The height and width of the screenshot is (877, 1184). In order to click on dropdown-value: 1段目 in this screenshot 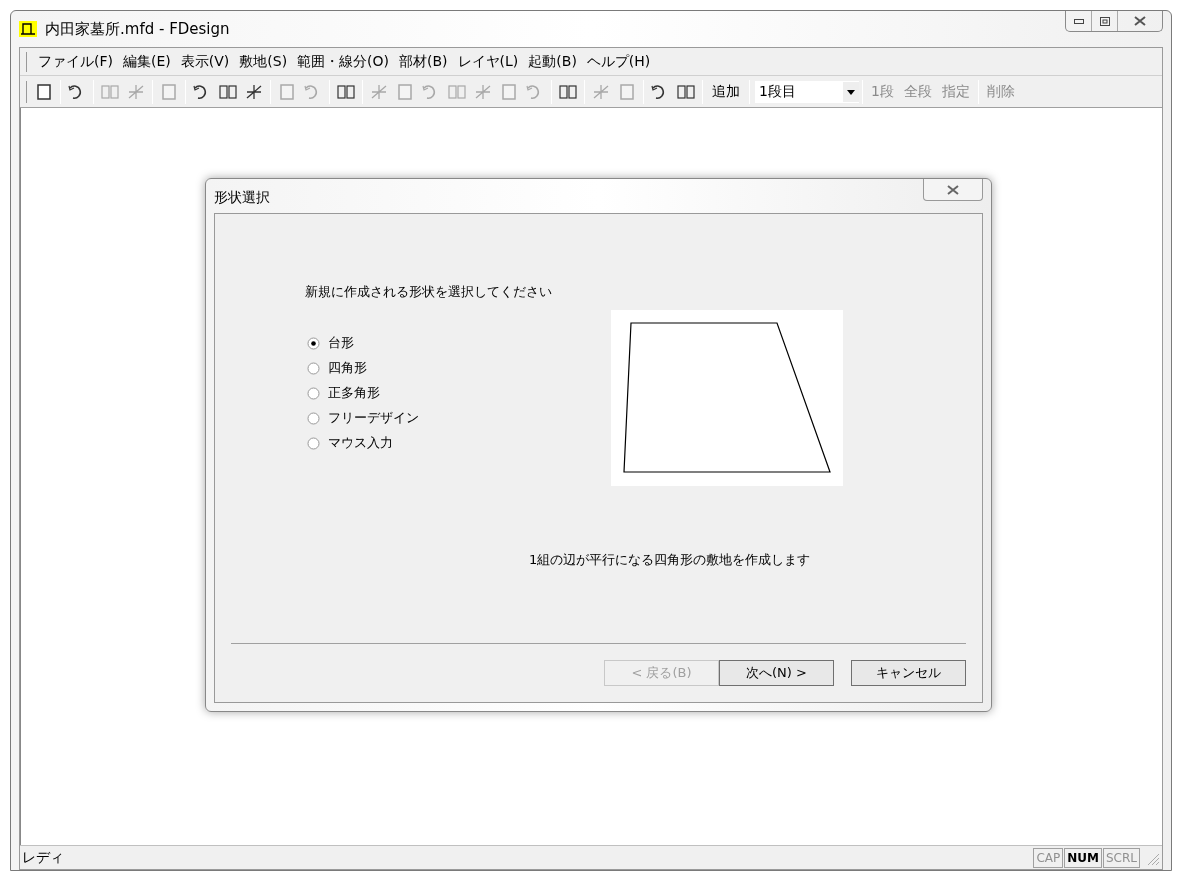, I will do `click(778, 91)`.